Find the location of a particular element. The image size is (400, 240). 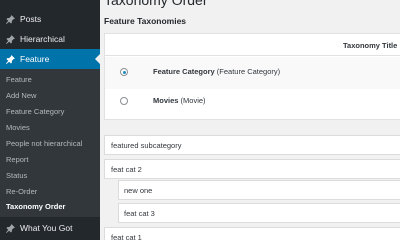

submenu-item-feature: Feature is located at coordinates (19, 79).